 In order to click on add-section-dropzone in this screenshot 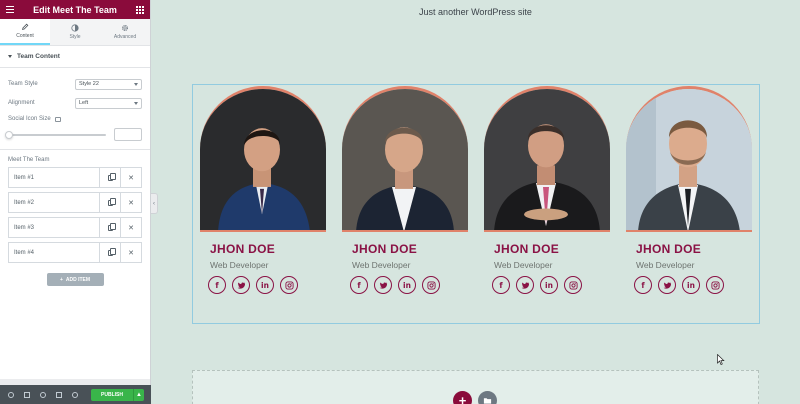, I will do `click(475, 387)`.